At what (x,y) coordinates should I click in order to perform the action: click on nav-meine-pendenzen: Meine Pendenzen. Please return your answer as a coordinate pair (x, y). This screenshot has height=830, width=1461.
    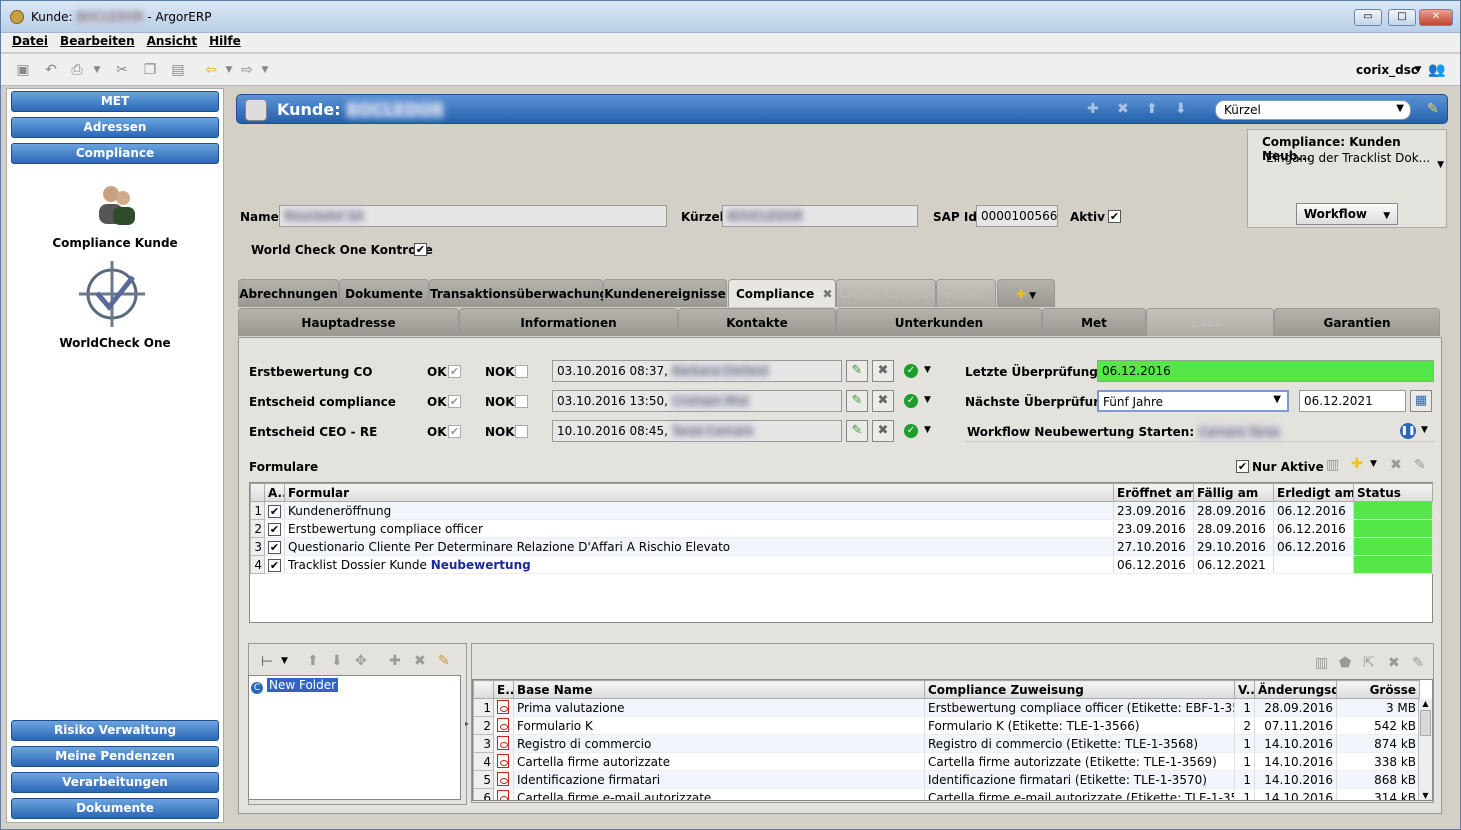
    Looking at the image, I should click on (115, 756).